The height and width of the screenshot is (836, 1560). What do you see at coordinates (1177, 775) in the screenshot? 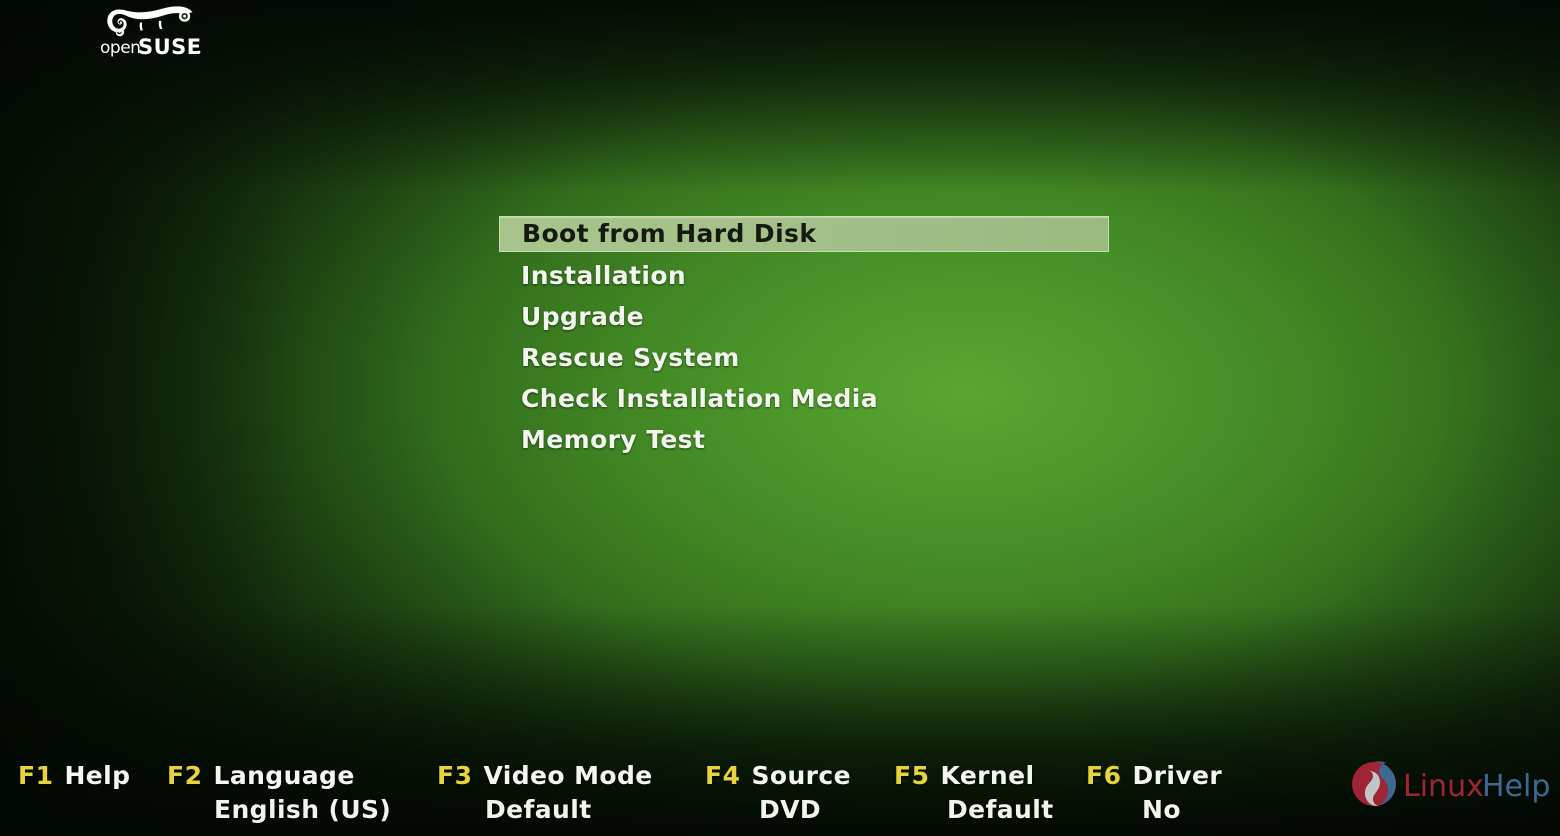
I see `function-key-f6-label: Driver` at bounding box center [1177, 775].